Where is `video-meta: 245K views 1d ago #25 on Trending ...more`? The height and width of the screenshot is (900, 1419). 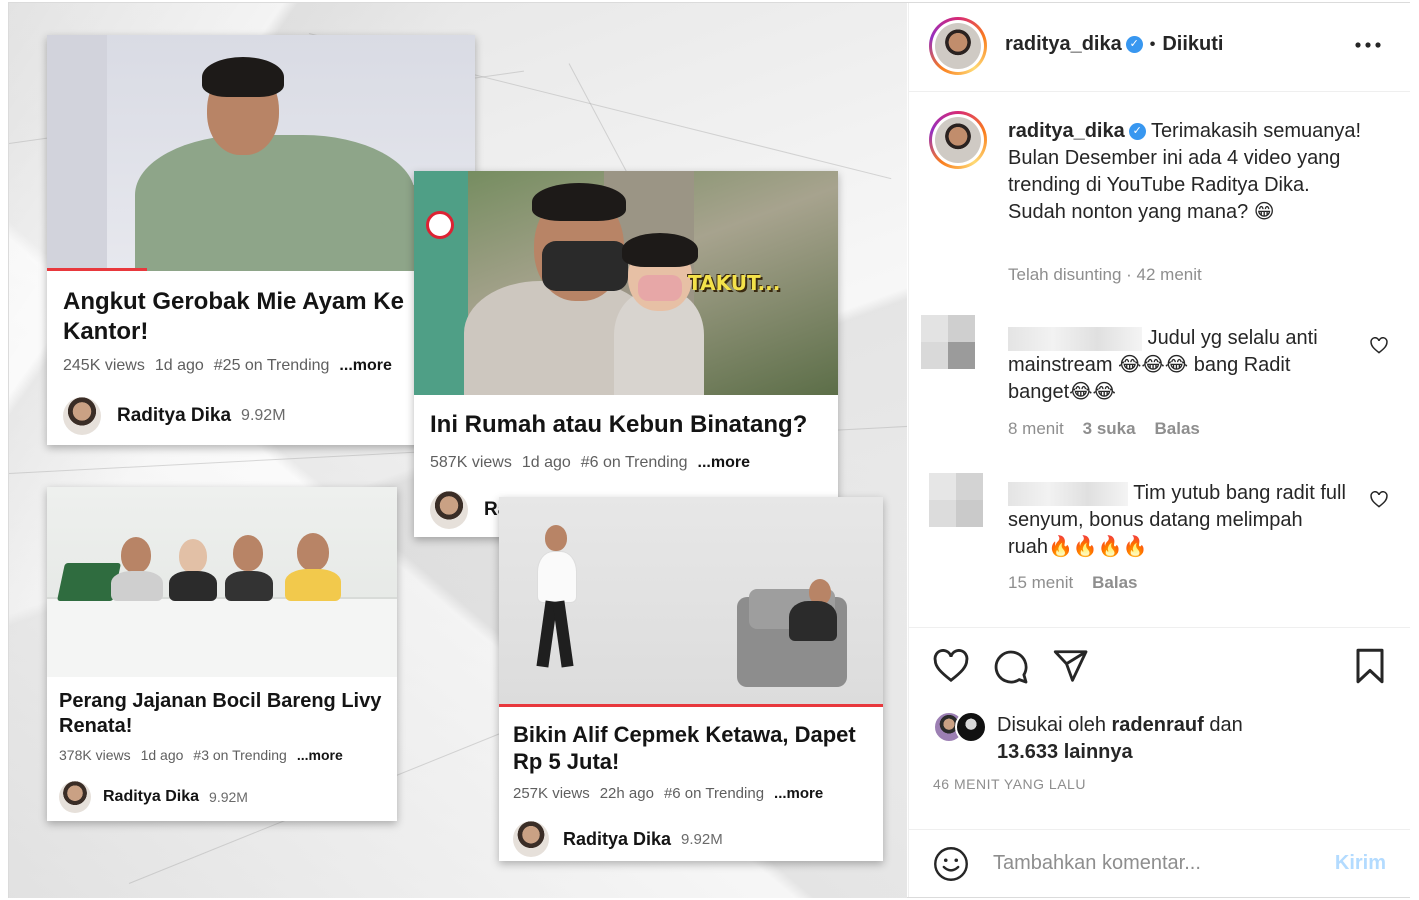 video-meta: 245K views 1d ago #25 on Trending ...more is located at coordinates (227, 365).